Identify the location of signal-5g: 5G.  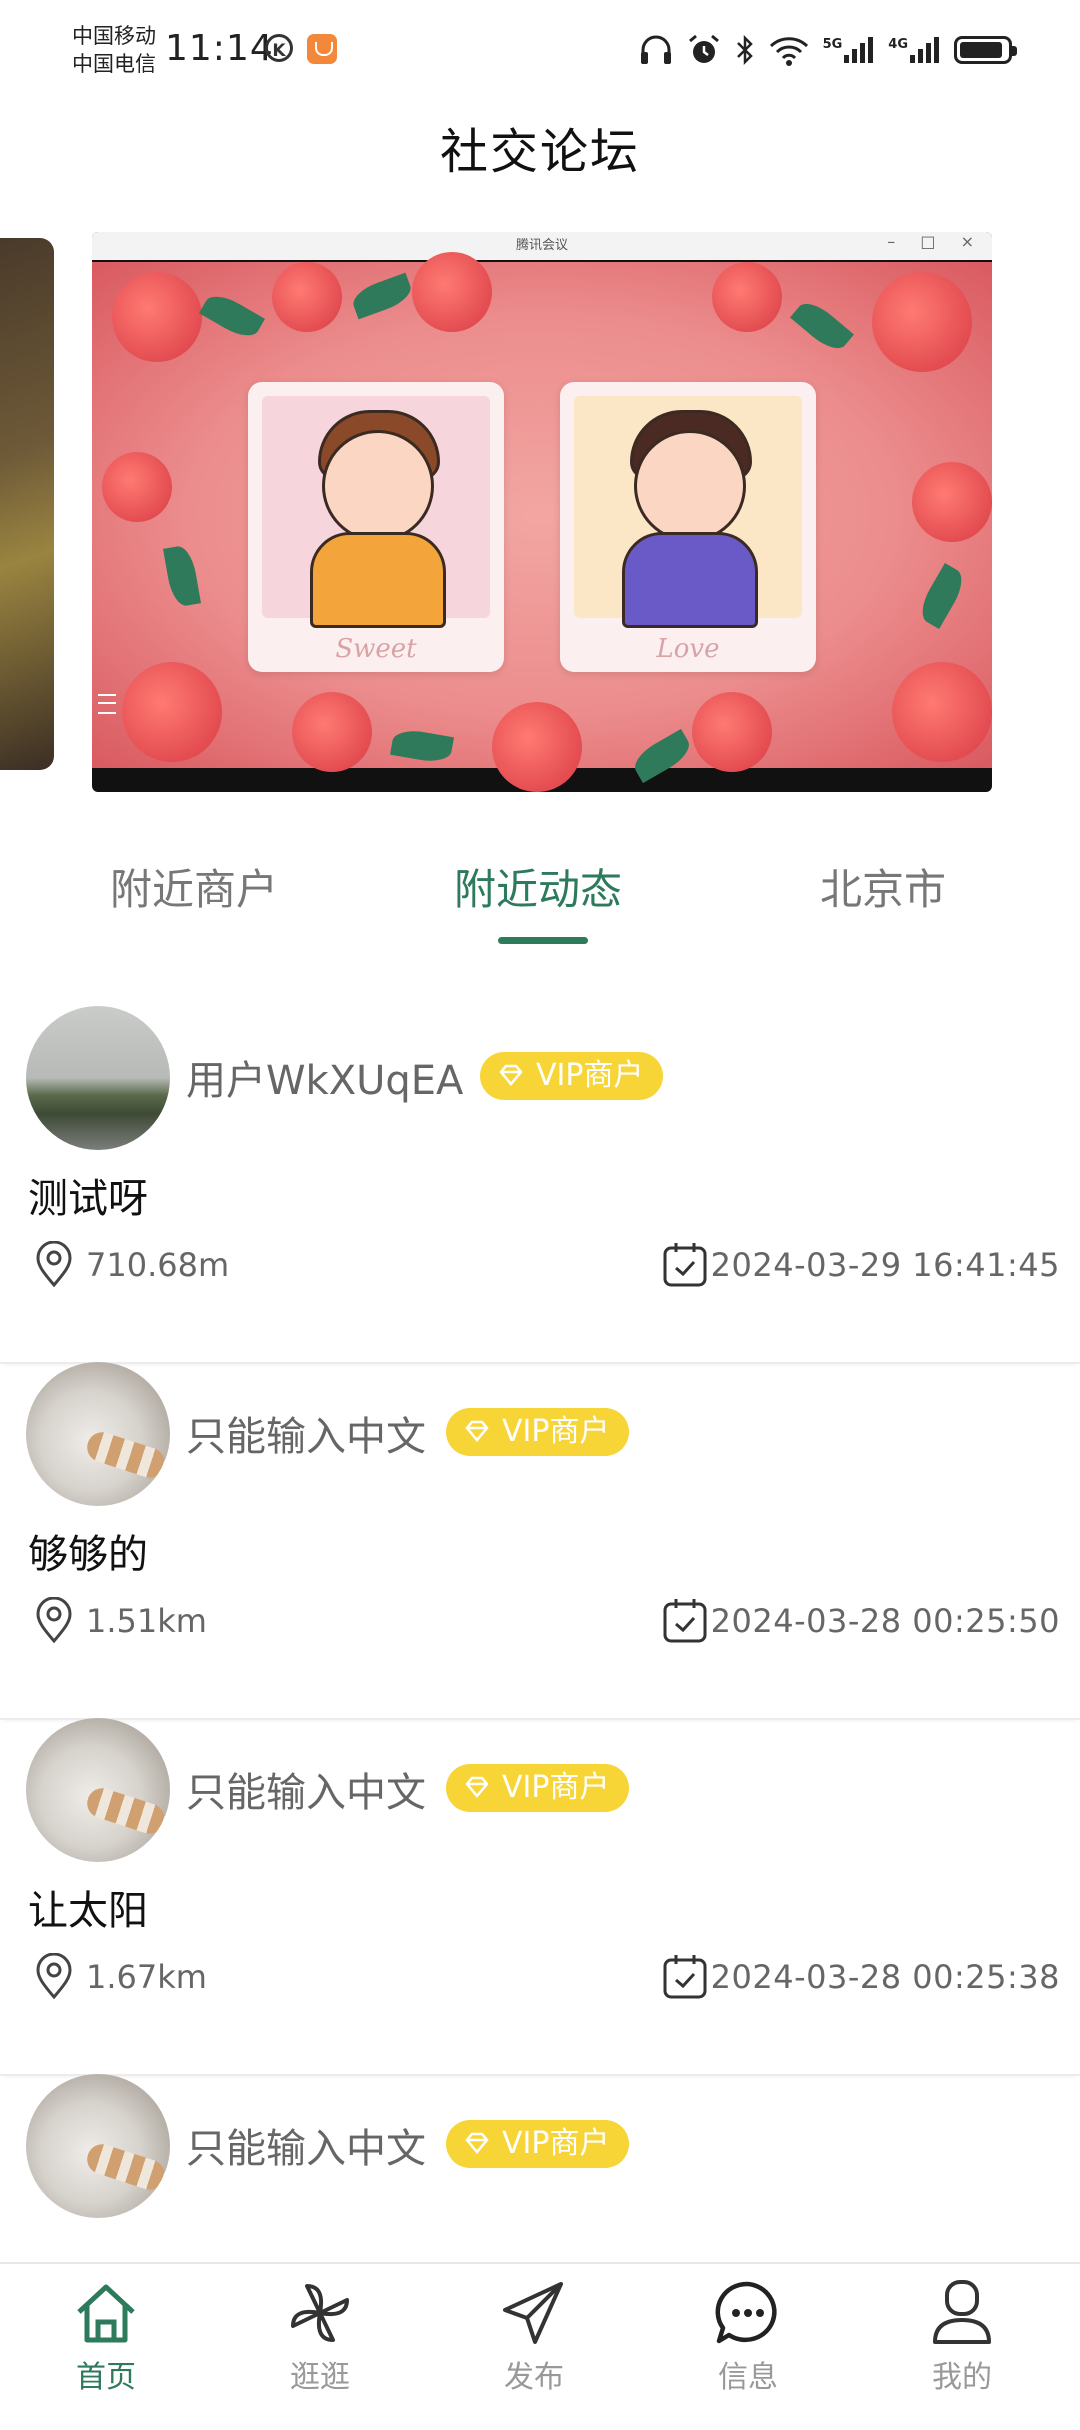
(849, 50).